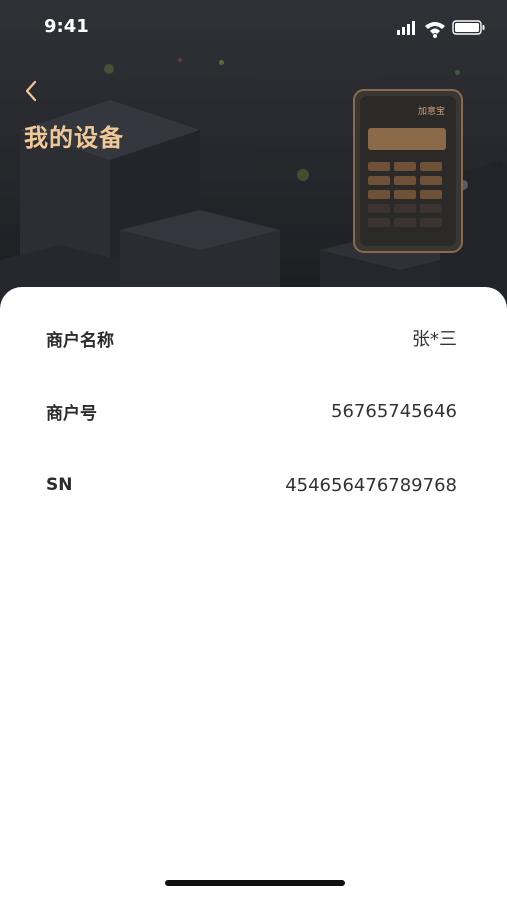 The image size is (507, 900). Describe the element at coordinates (251, 485) in the screenshot. I see `sn-row: SN 454656476789768` at that location.